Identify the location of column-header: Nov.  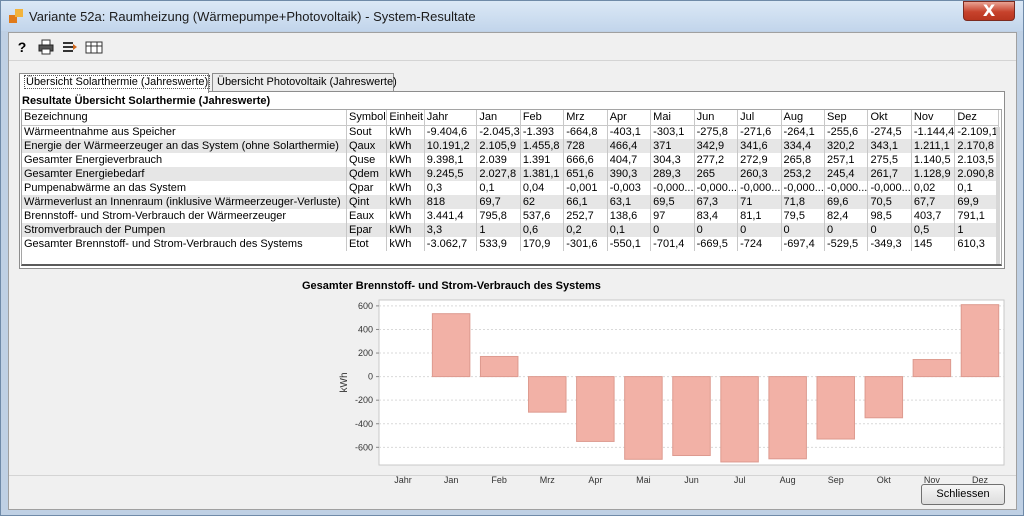
(933, 118).